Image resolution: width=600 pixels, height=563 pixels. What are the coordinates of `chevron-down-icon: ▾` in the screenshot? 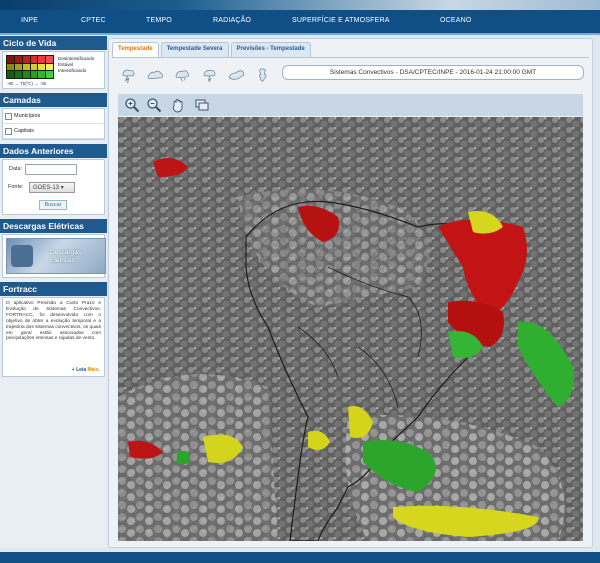 It's located at (62, 188).